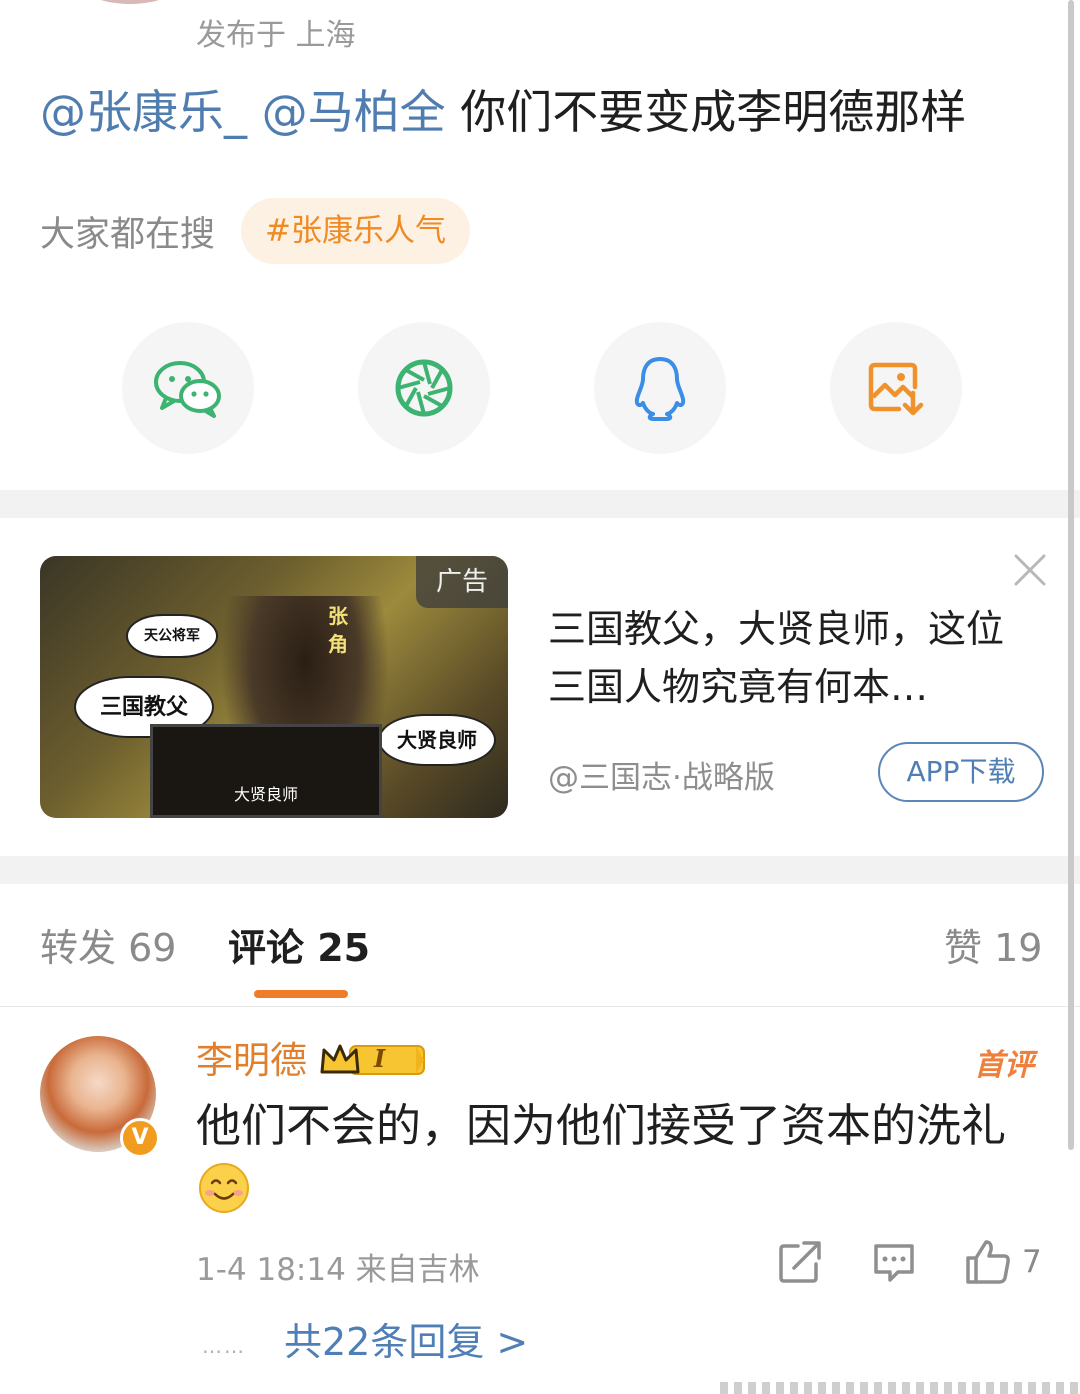 The image size is (1080, 1394). Describe the element at coordinates (301, 994) in the screenshot. I see `tab-active-indicator` at that location.